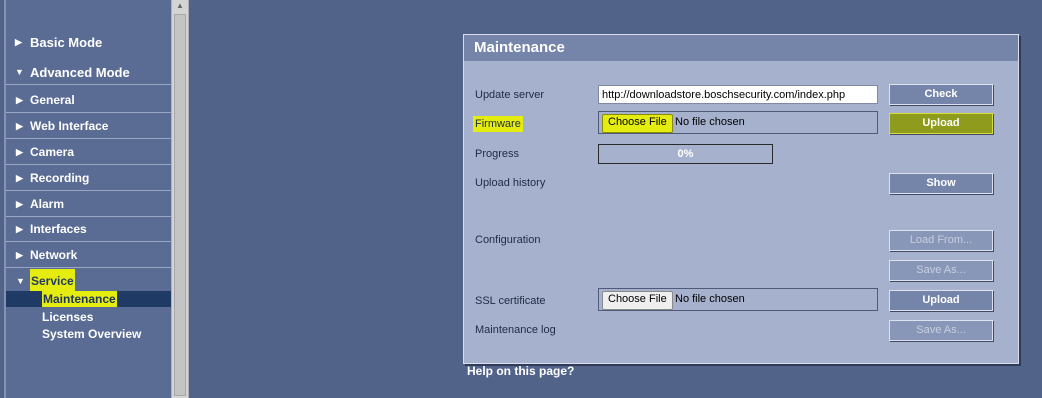 This screenshot has height=398, width=1042. I want to click on firmware-file-input: Choose File No file chosen, so click(738, 122).